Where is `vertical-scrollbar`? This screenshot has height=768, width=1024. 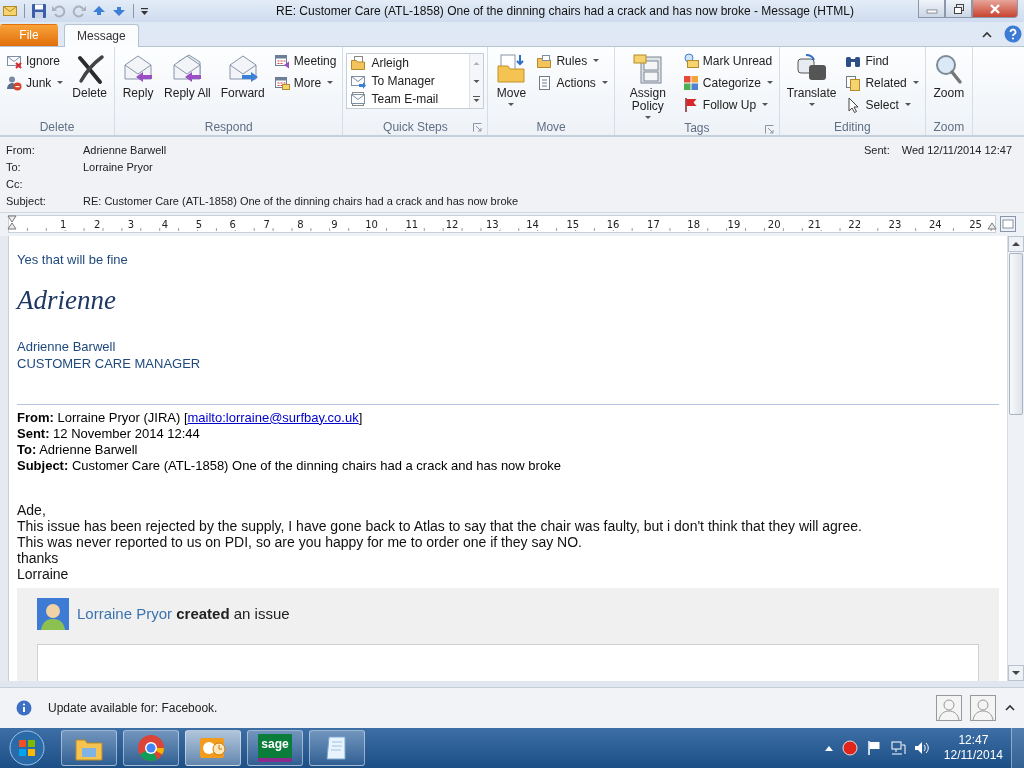
vertical-scrollbar is located at coordinates (1015, 458).